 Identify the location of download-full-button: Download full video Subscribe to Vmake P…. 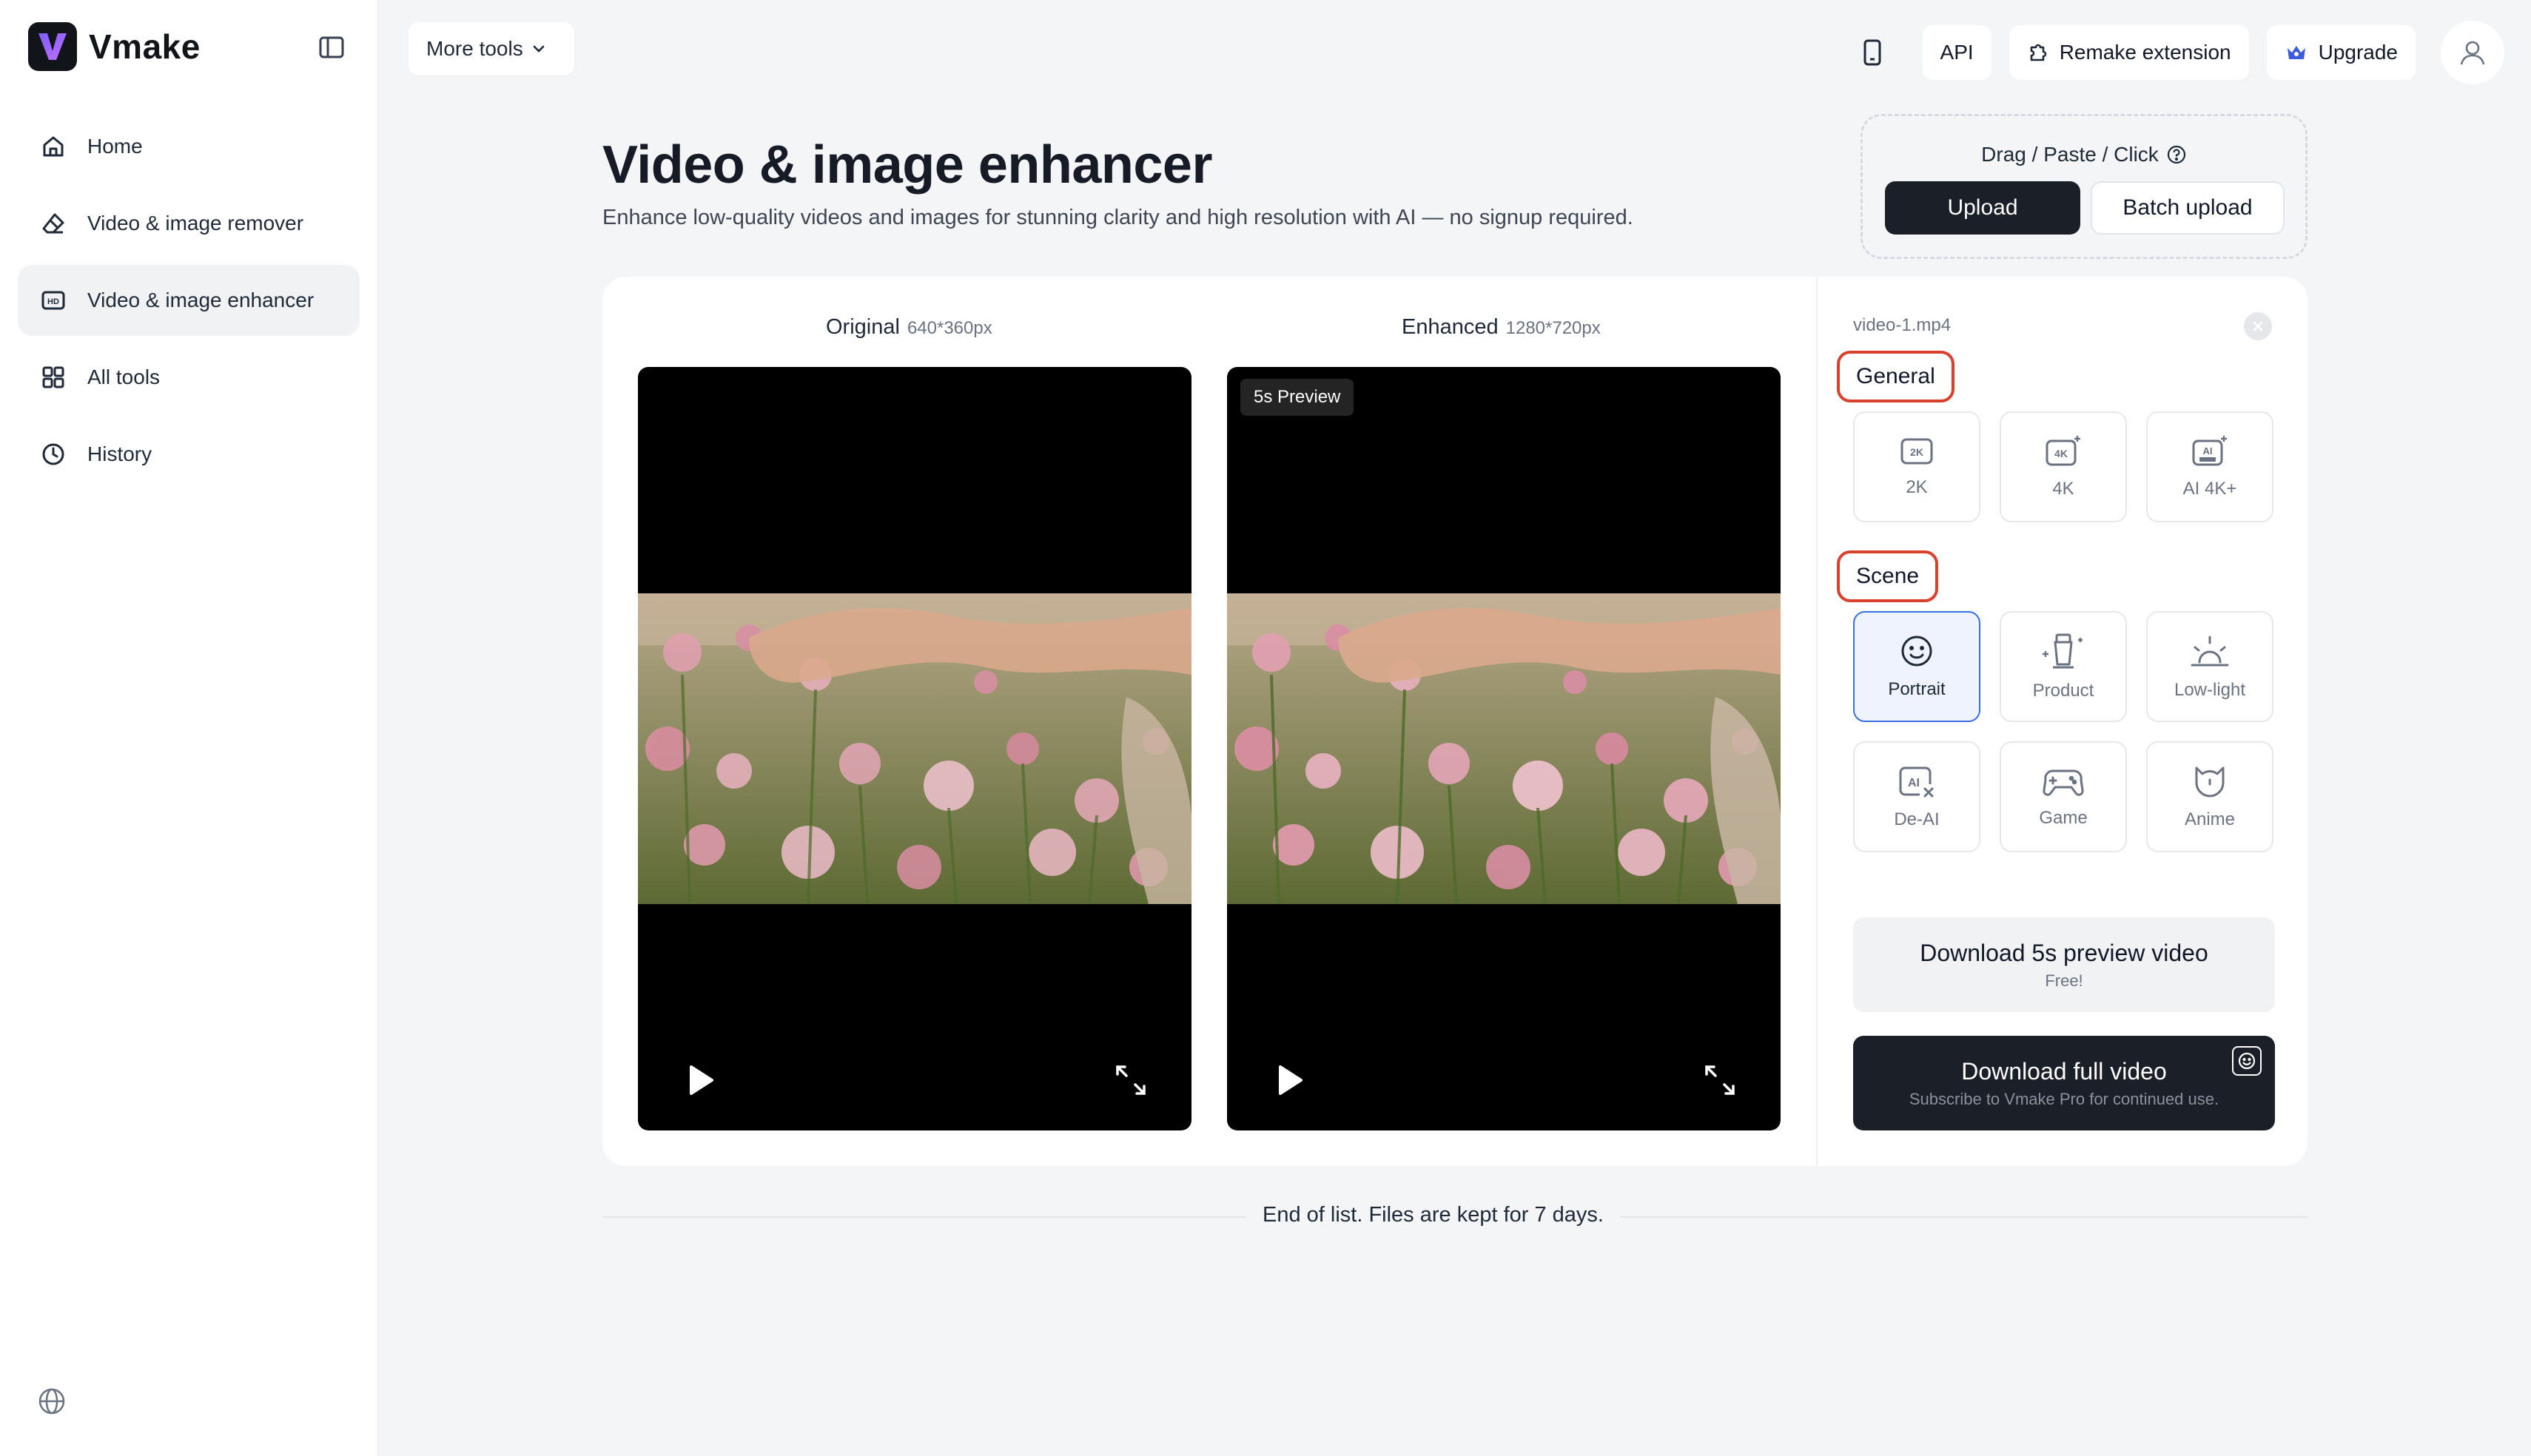
(2064, 1083).